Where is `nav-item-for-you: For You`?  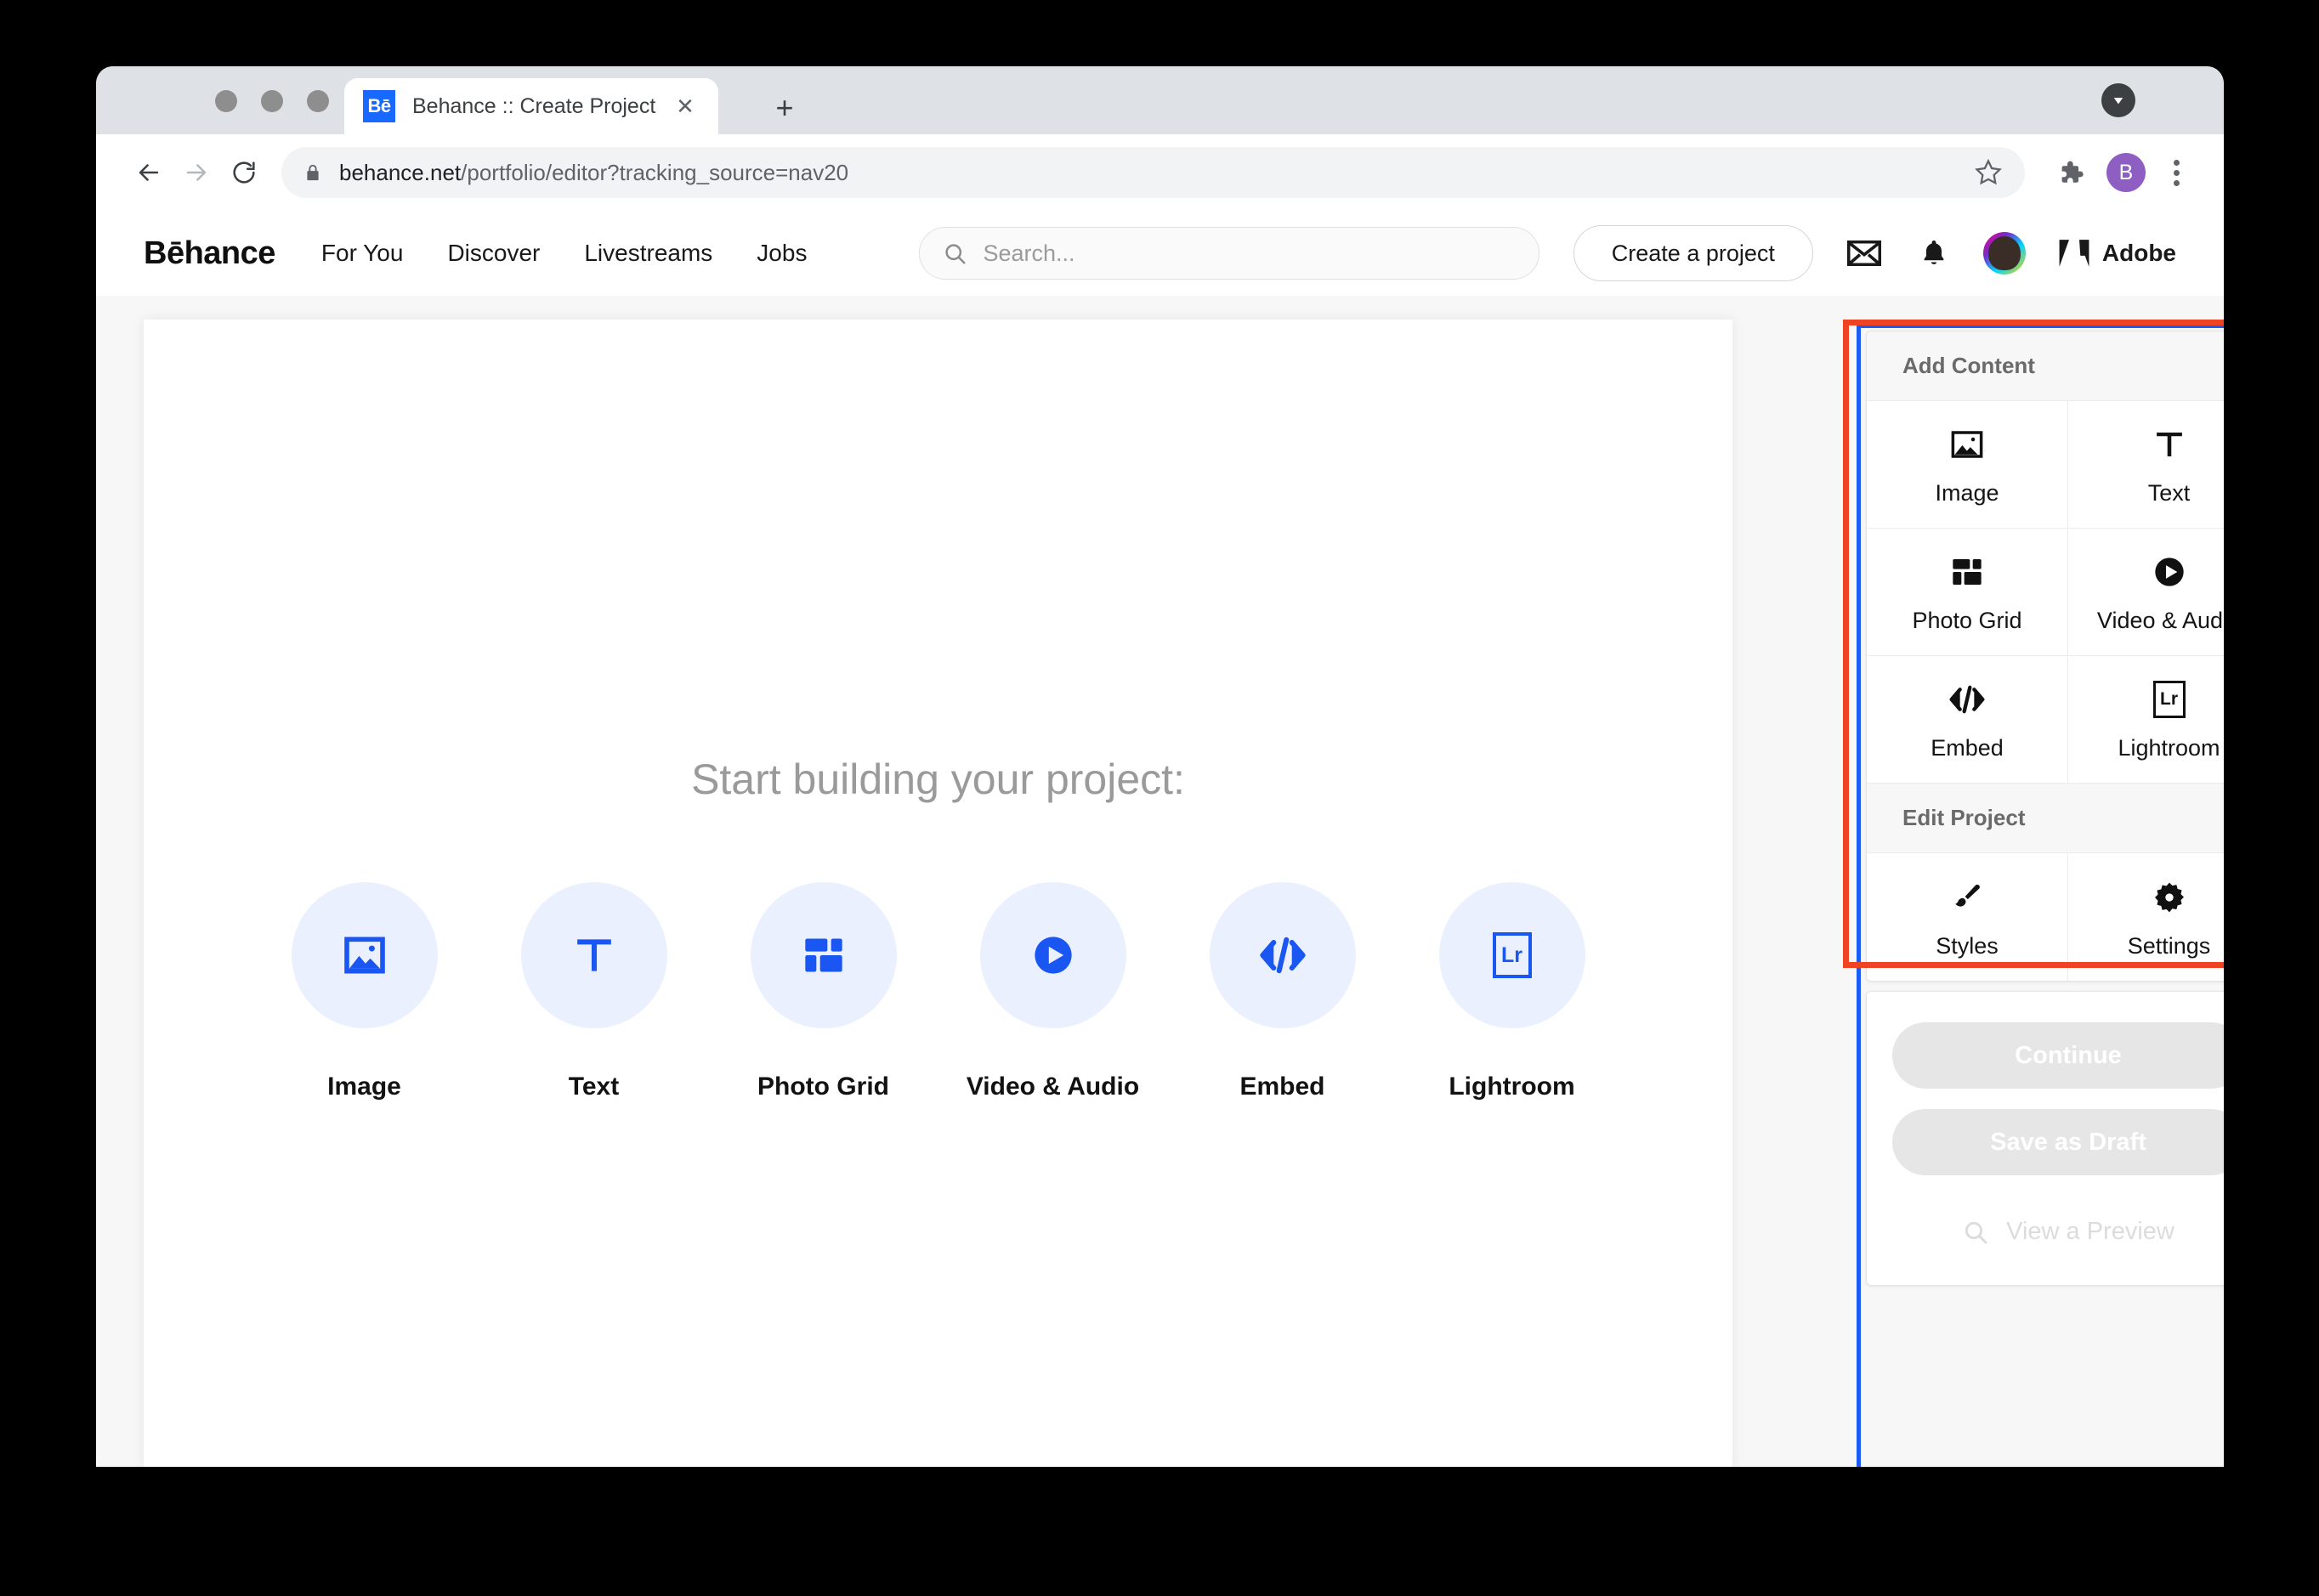 nav-item-for-you: For You is located at coordinates (362, 254).